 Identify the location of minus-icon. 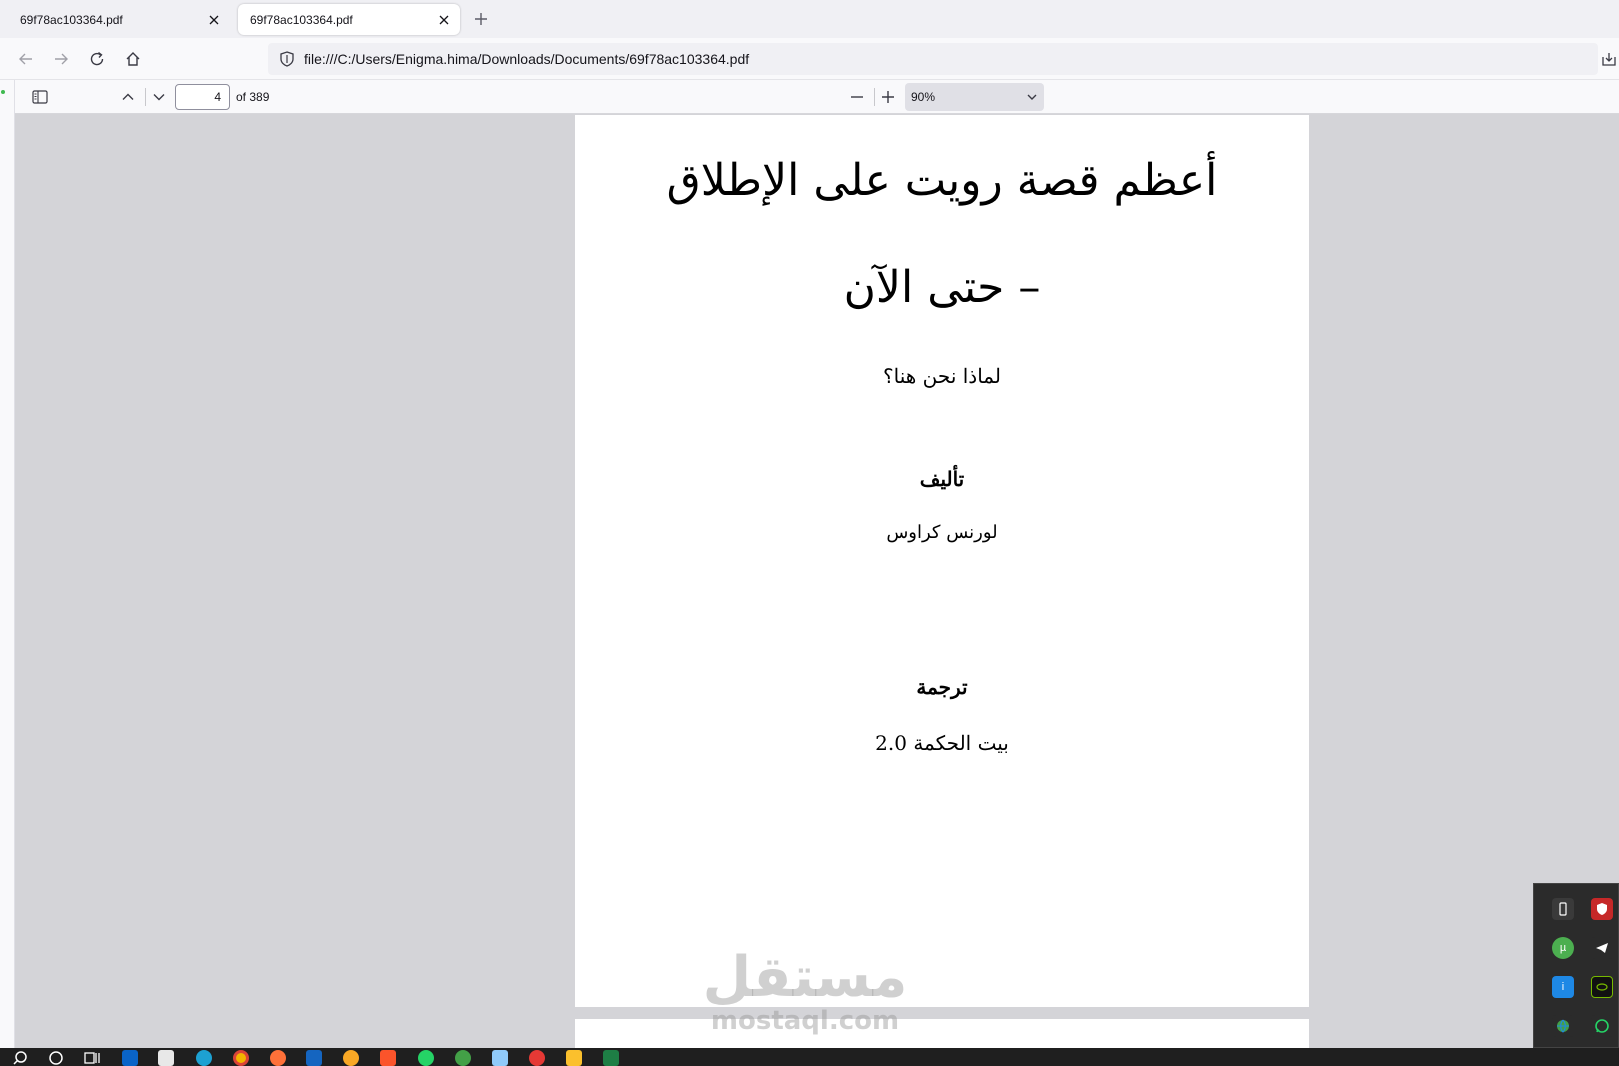
(857, 97).